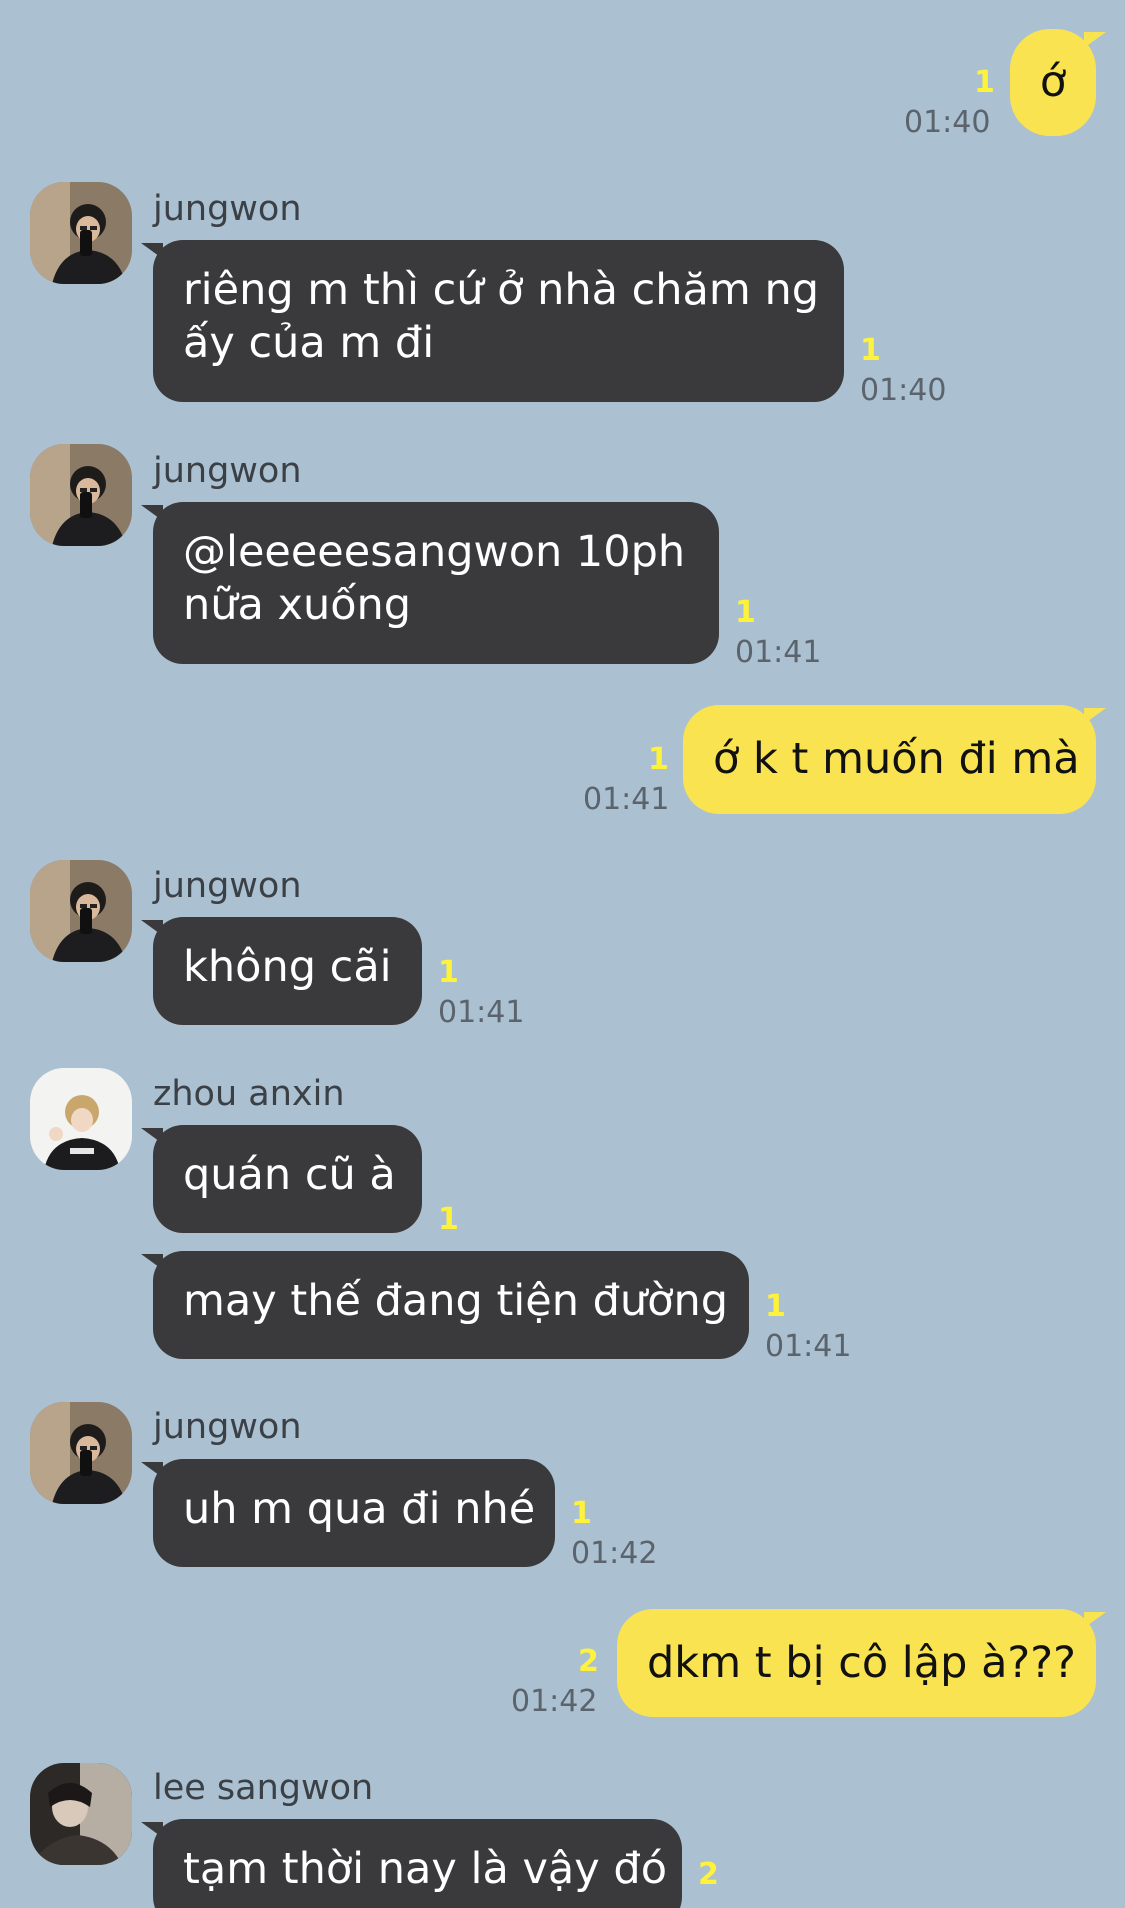 The width and height of the screenshot is (1125, 1908). I want to click on message-bubble-outgoing: dkm t bị cô lập à???, so click(861, 1663).